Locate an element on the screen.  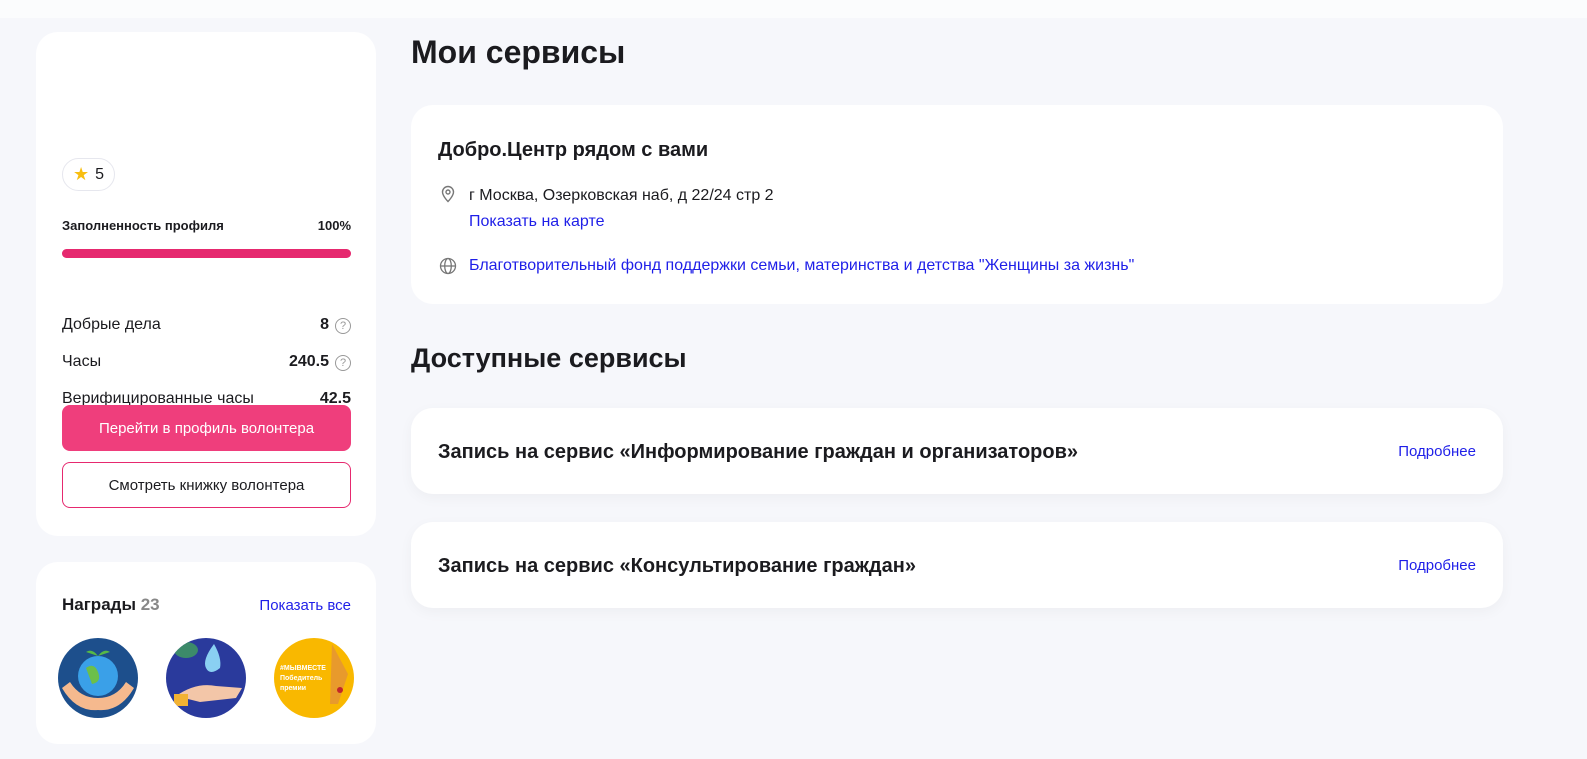
stat-label: Часы is located at coordinates (82, 361).